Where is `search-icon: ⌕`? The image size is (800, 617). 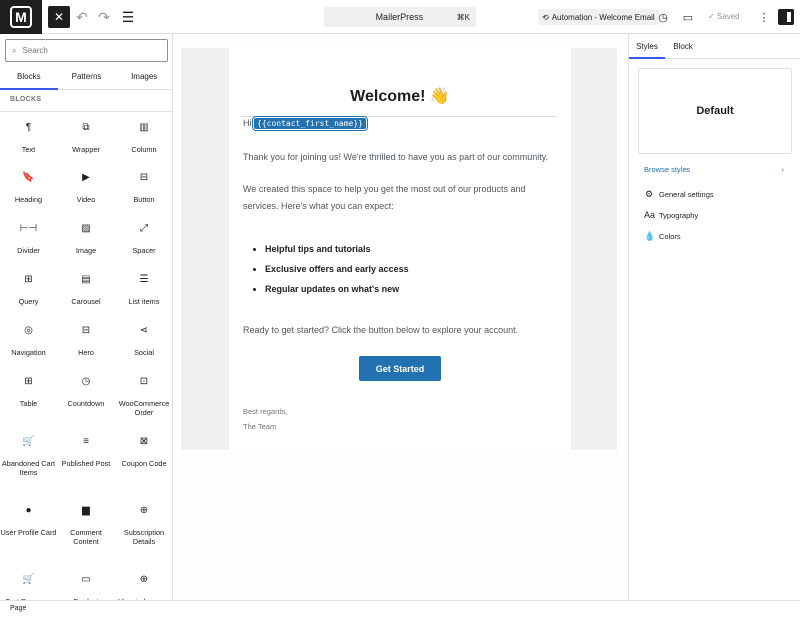
search-icon: ⌕ is located at coordinates (14, 50).